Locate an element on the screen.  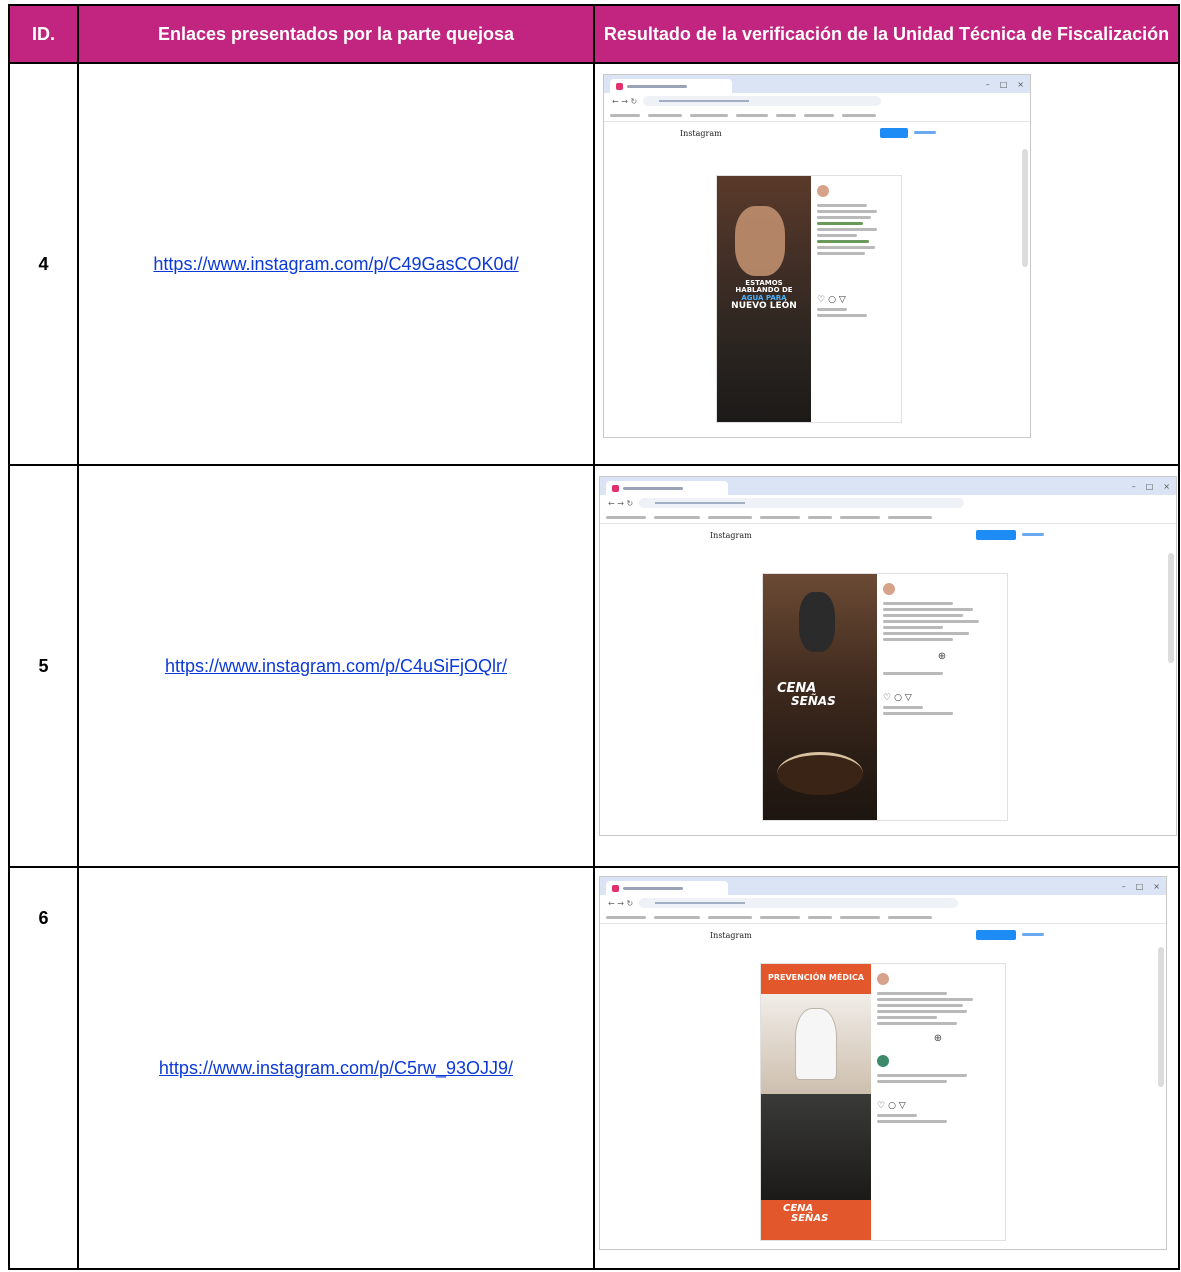
instagram-post: CENA SEÑAS ⊕ ♡○▽ is located at coordinates (885, 697).